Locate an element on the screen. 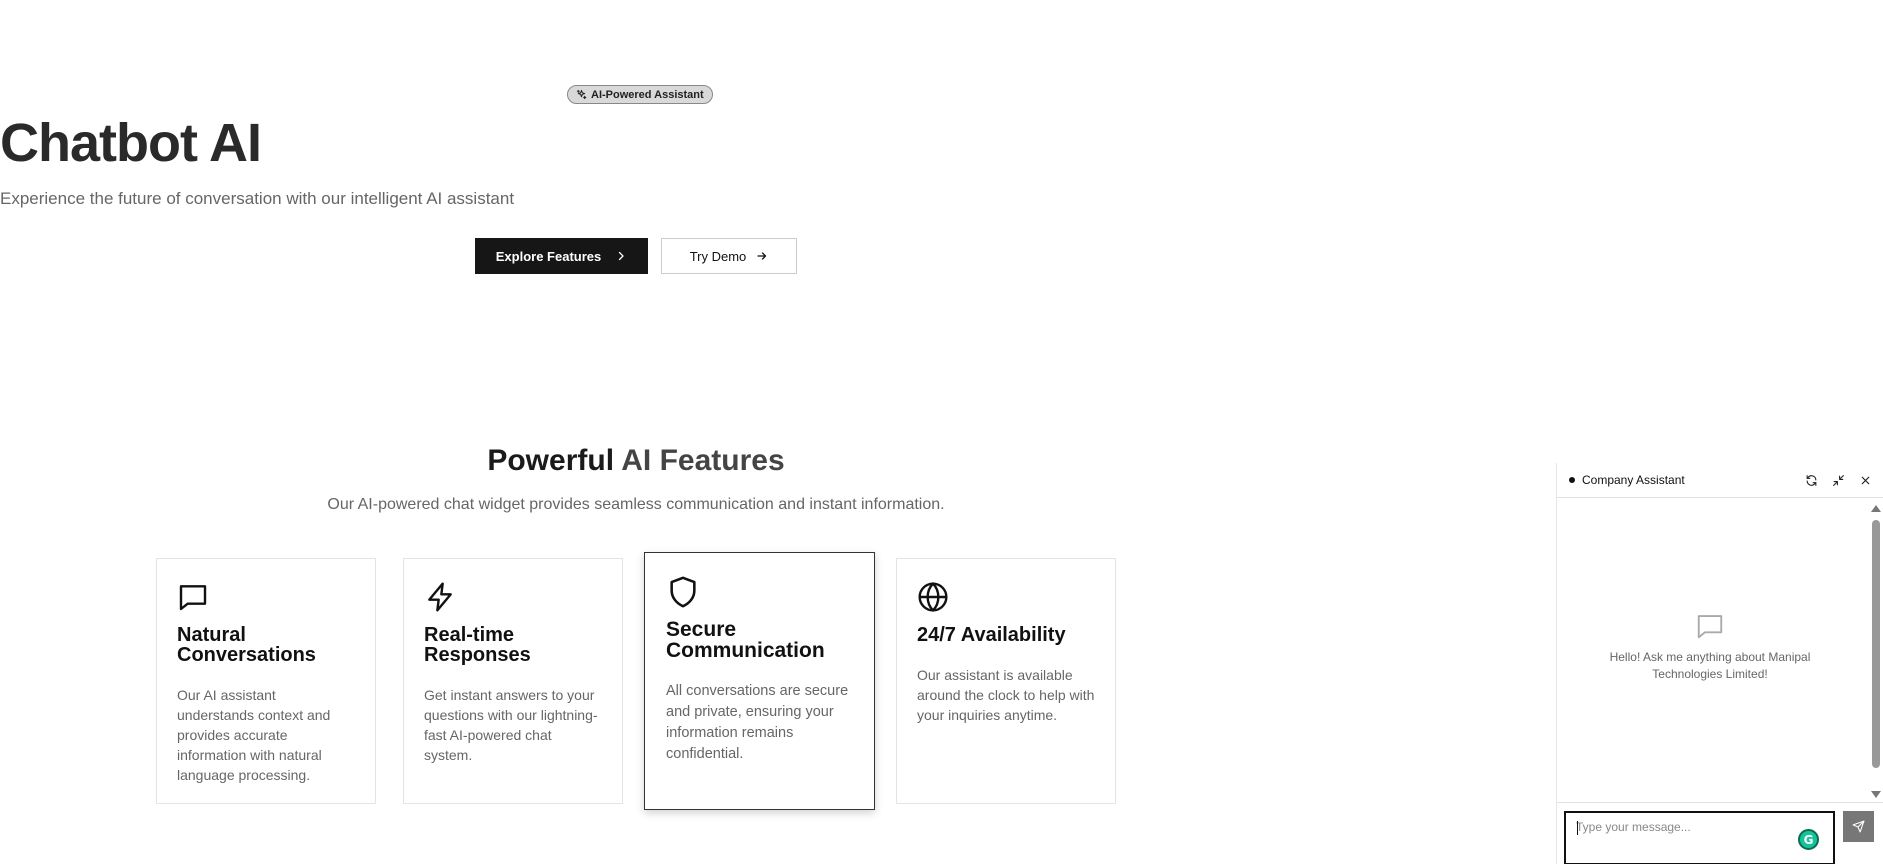  close-icon is located at coordinates (1865, 480).